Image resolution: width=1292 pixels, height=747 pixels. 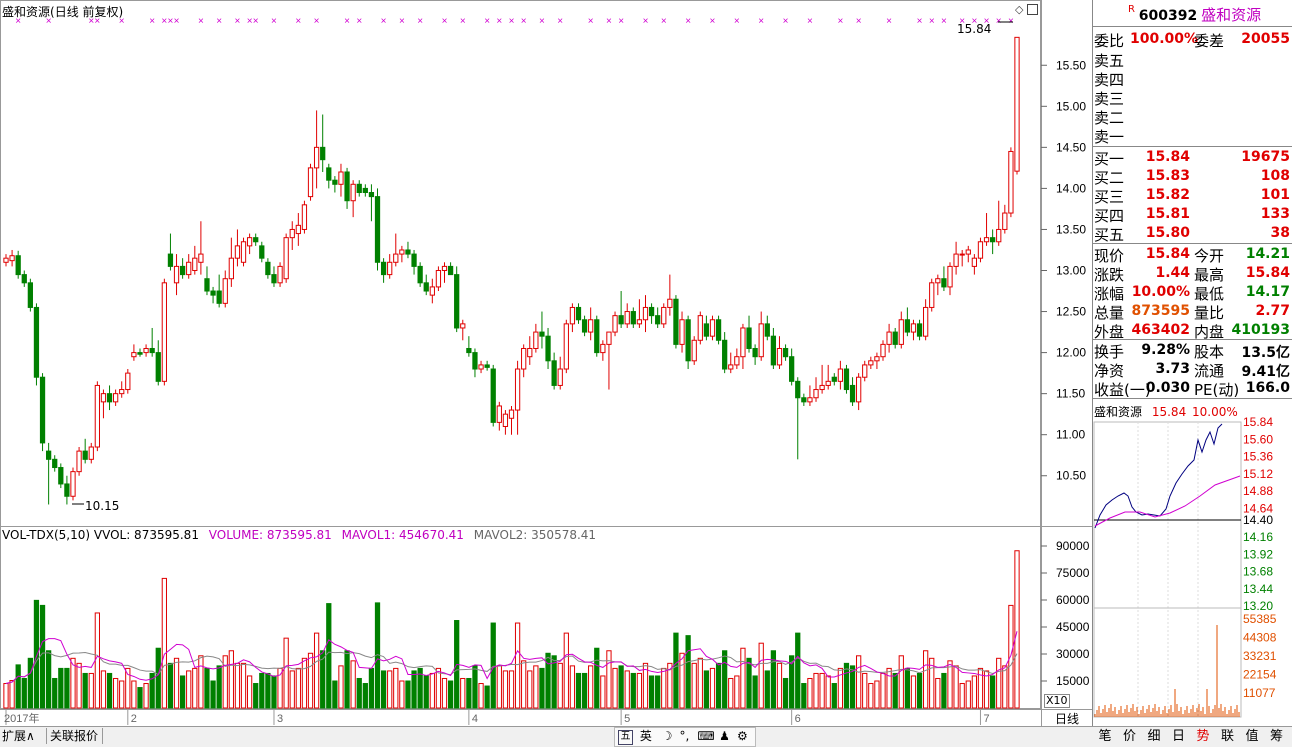 What do you see at coordinates (1019, 9) in the screenshot?
I see `diamond-icon: ◇` at bounding box center [1019, 9].